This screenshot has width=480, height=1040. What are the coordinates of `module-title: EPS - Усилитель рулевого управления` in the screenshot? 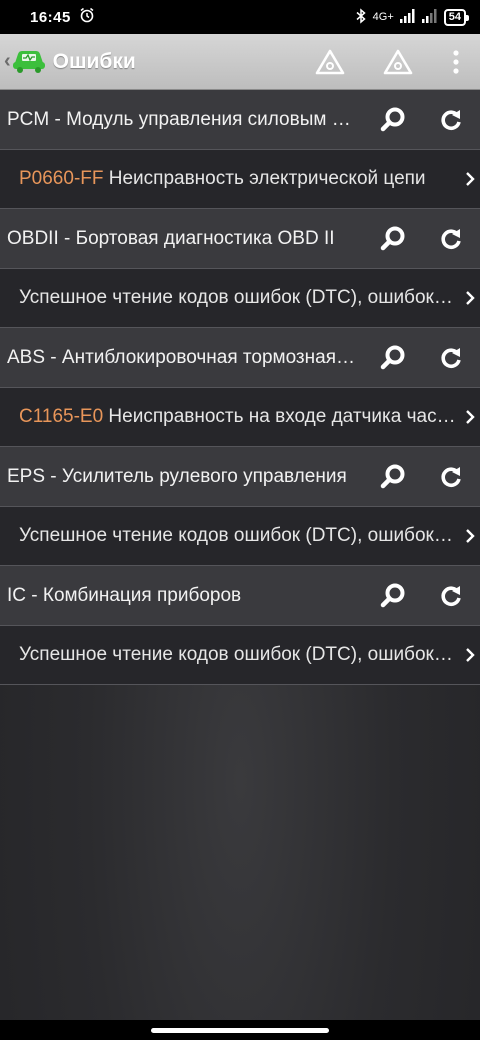 It's located at (177, 476).